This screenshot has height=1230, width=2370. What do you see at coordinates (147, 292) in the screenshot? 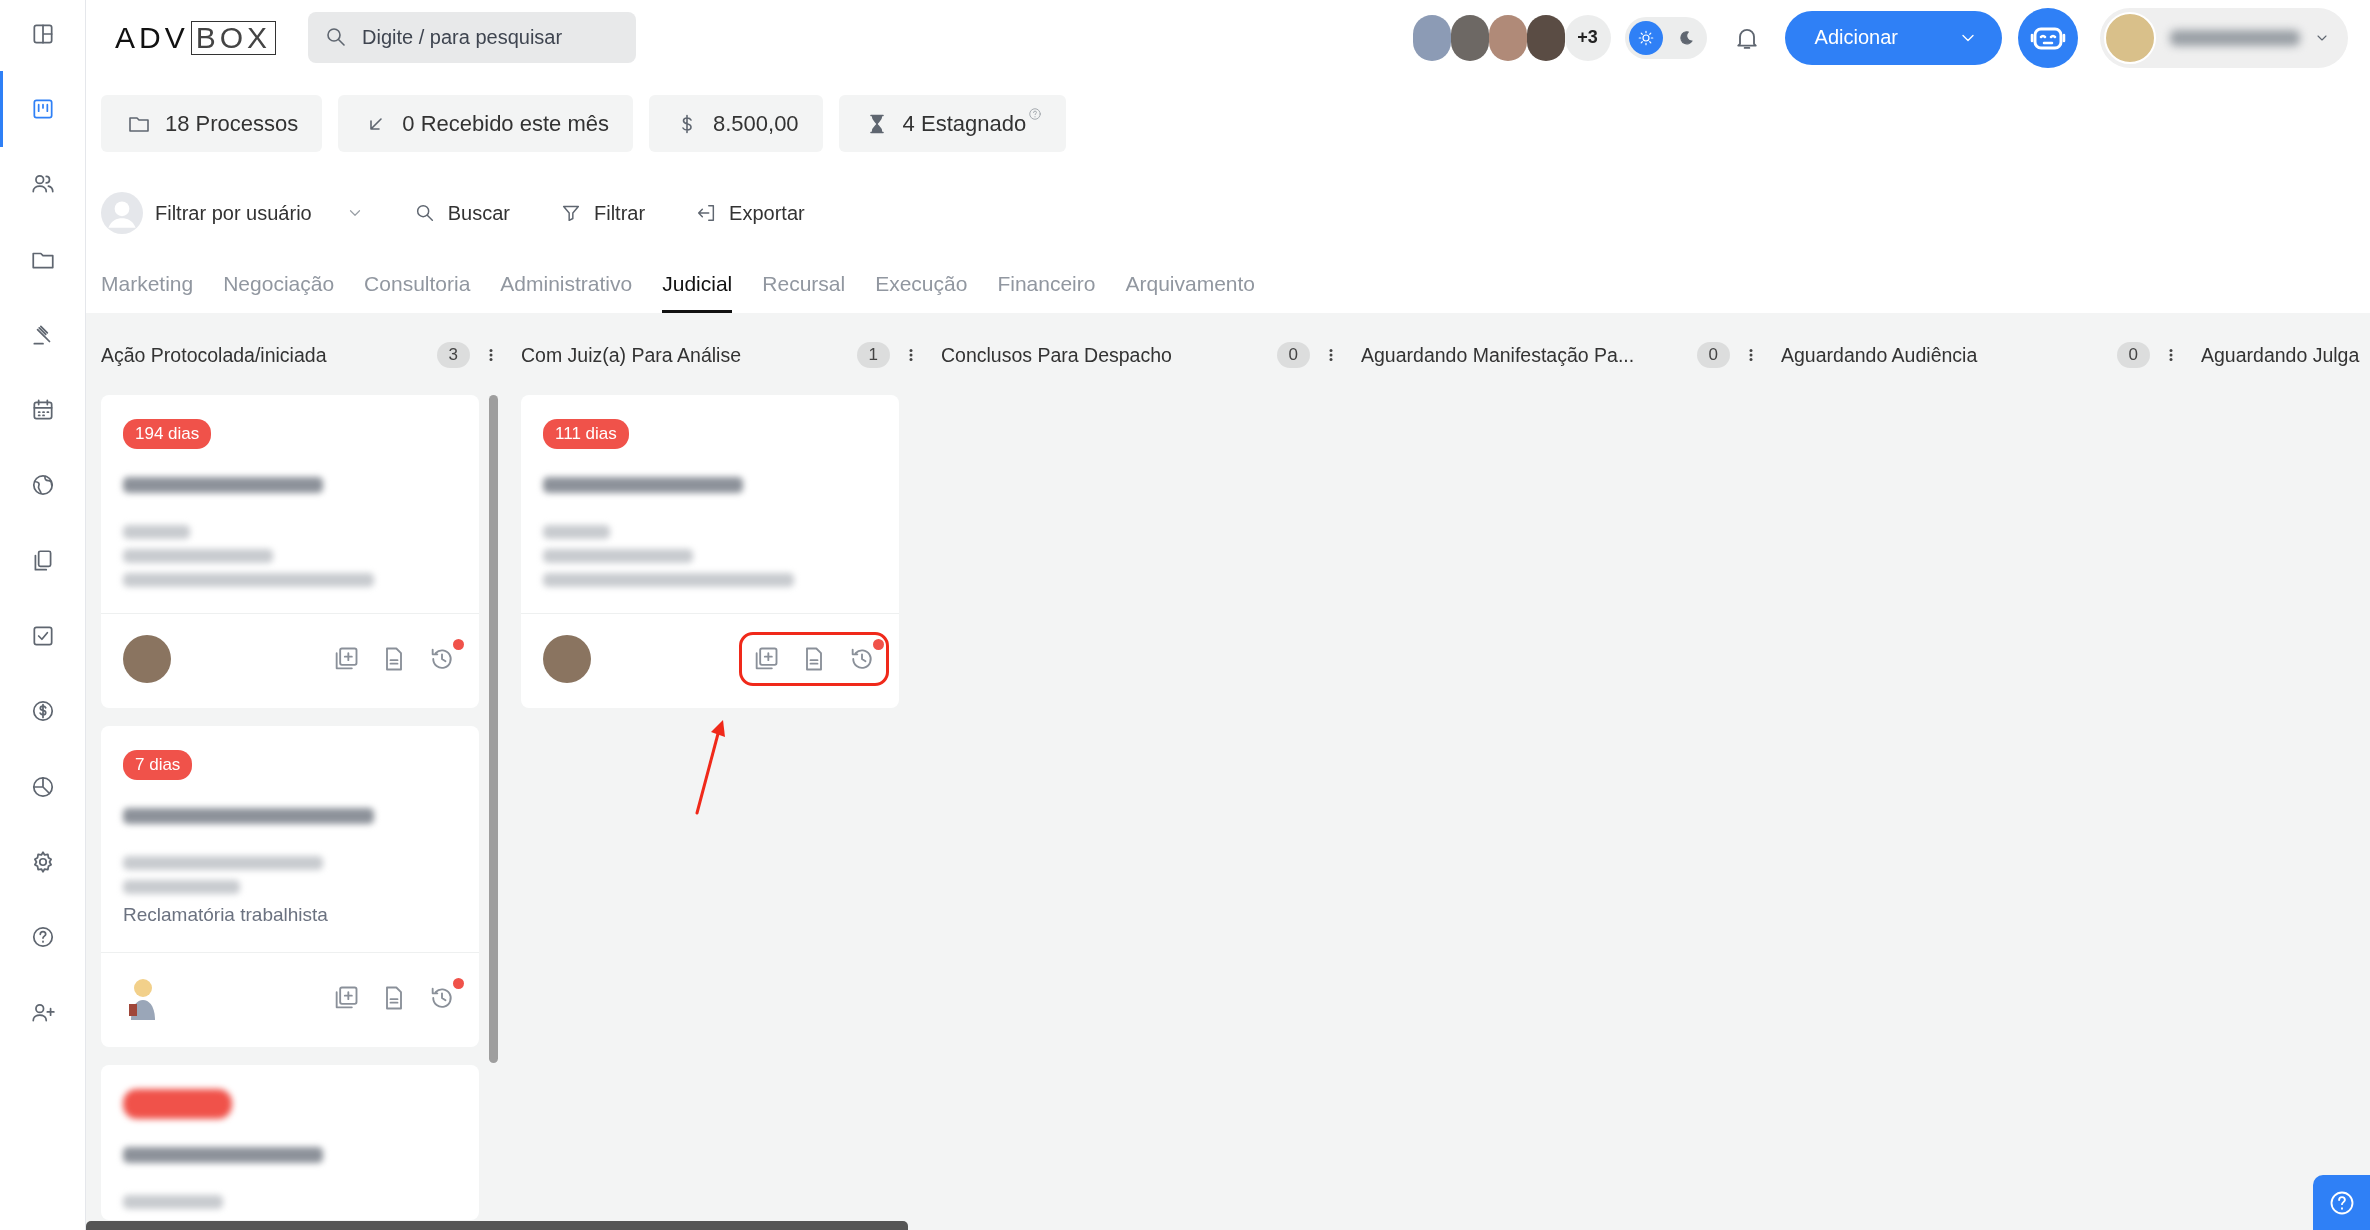
I see `tab: Marketing` at bounding box center [147, 292].